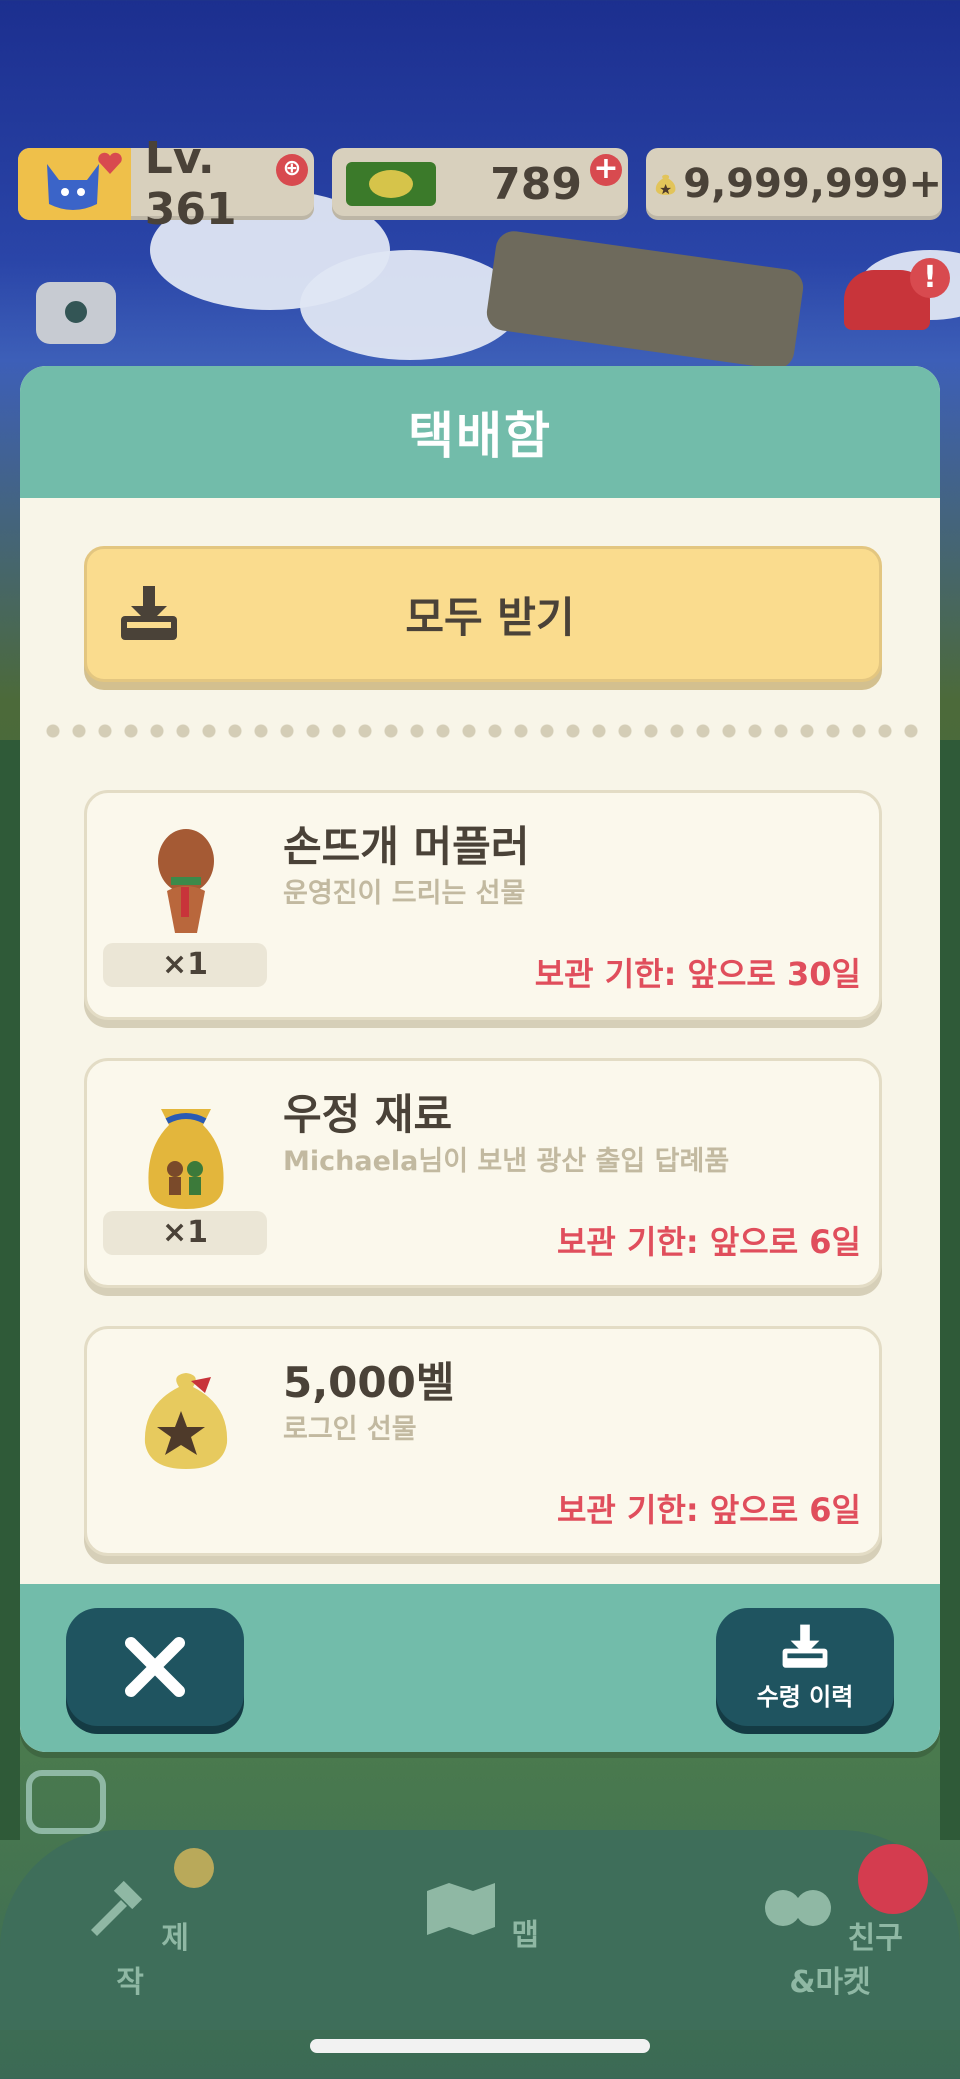  What do you see at coordinates (194, 1868) in the screenshot?
I see `checkmark-icon` at bounding box center [194, 1868].